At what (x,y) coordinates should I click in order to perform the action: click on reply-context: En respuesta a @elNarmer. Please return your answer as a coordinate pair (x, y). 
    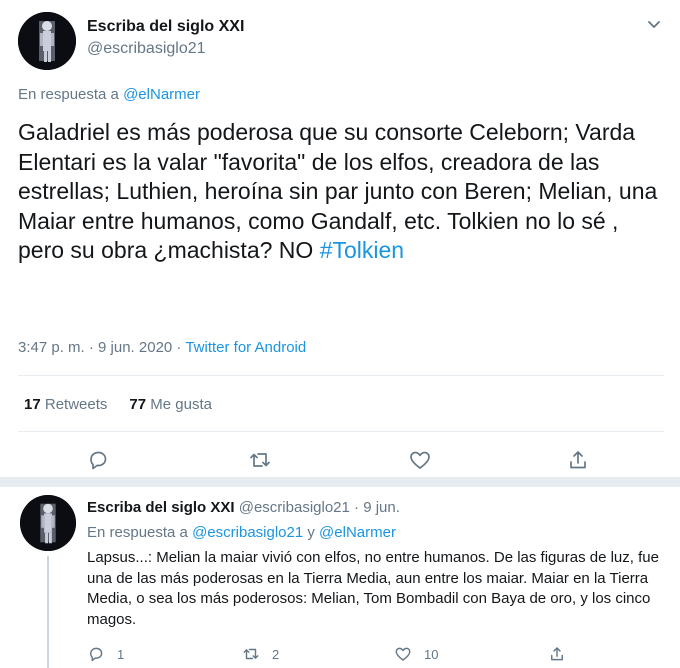
    Looking at the image, I should click on (109, 94).